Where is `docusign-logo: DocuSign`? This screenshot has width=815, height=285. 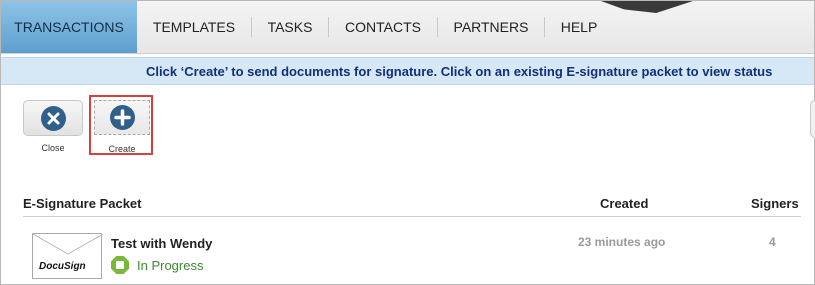
docusign-logo: DocuSign is located at coordinates (62, 266).